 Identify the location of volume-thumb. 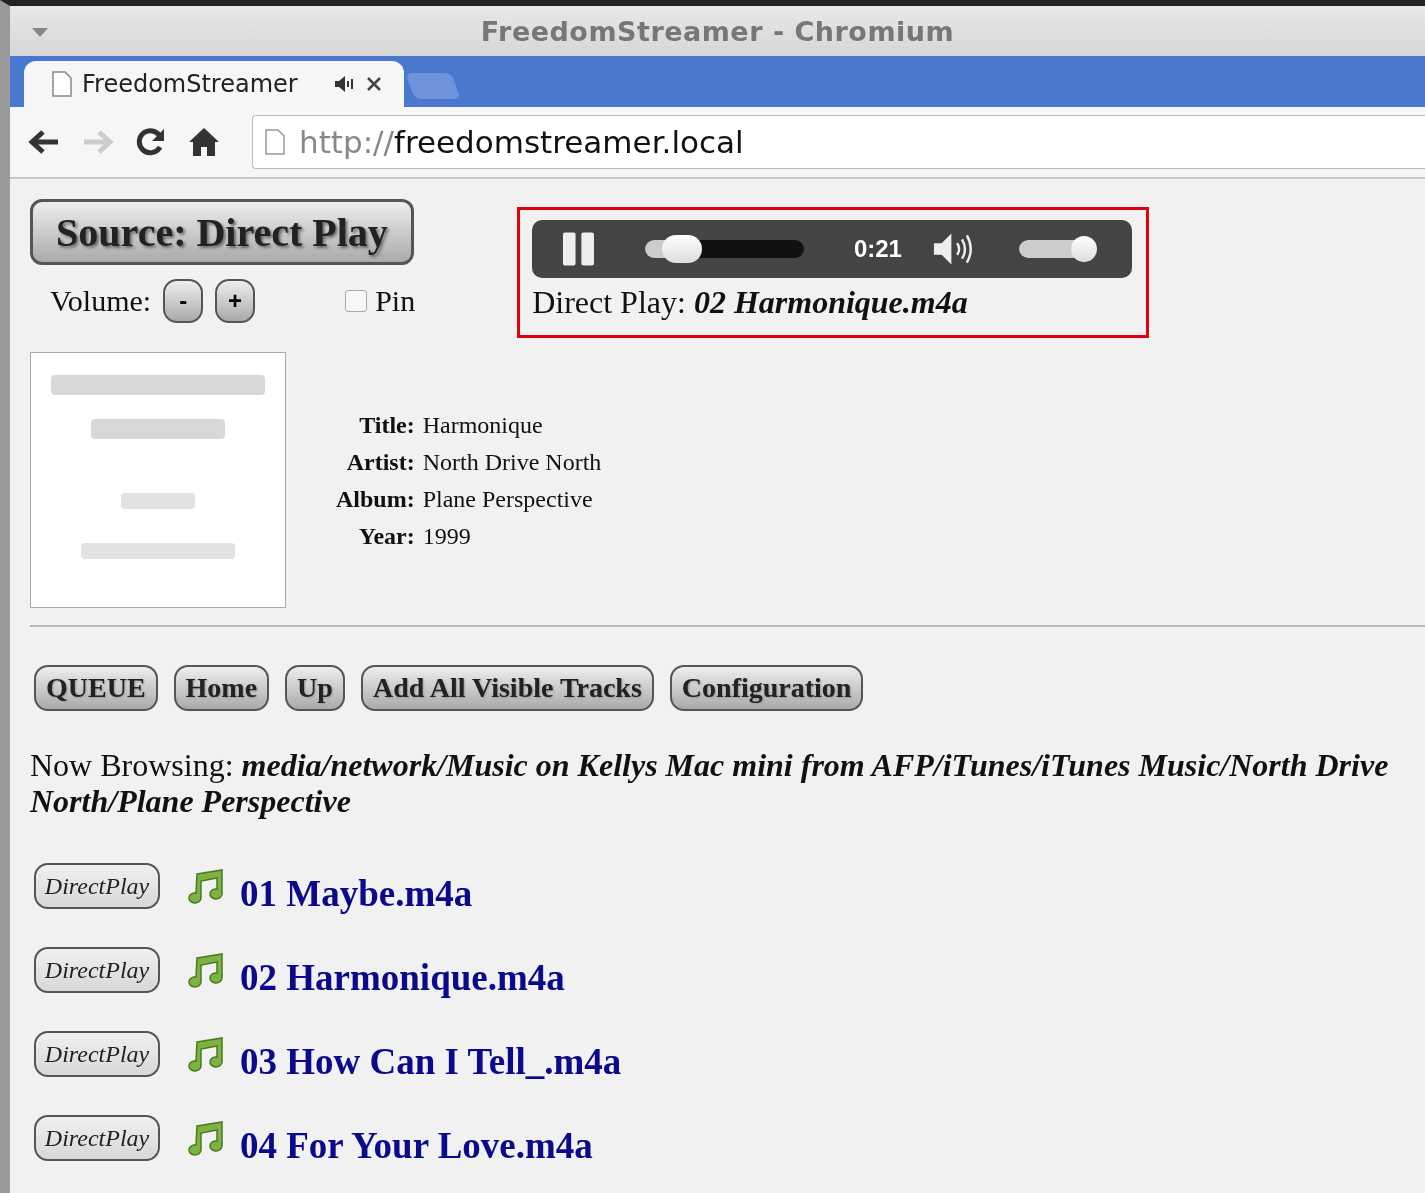
(1083, 249).